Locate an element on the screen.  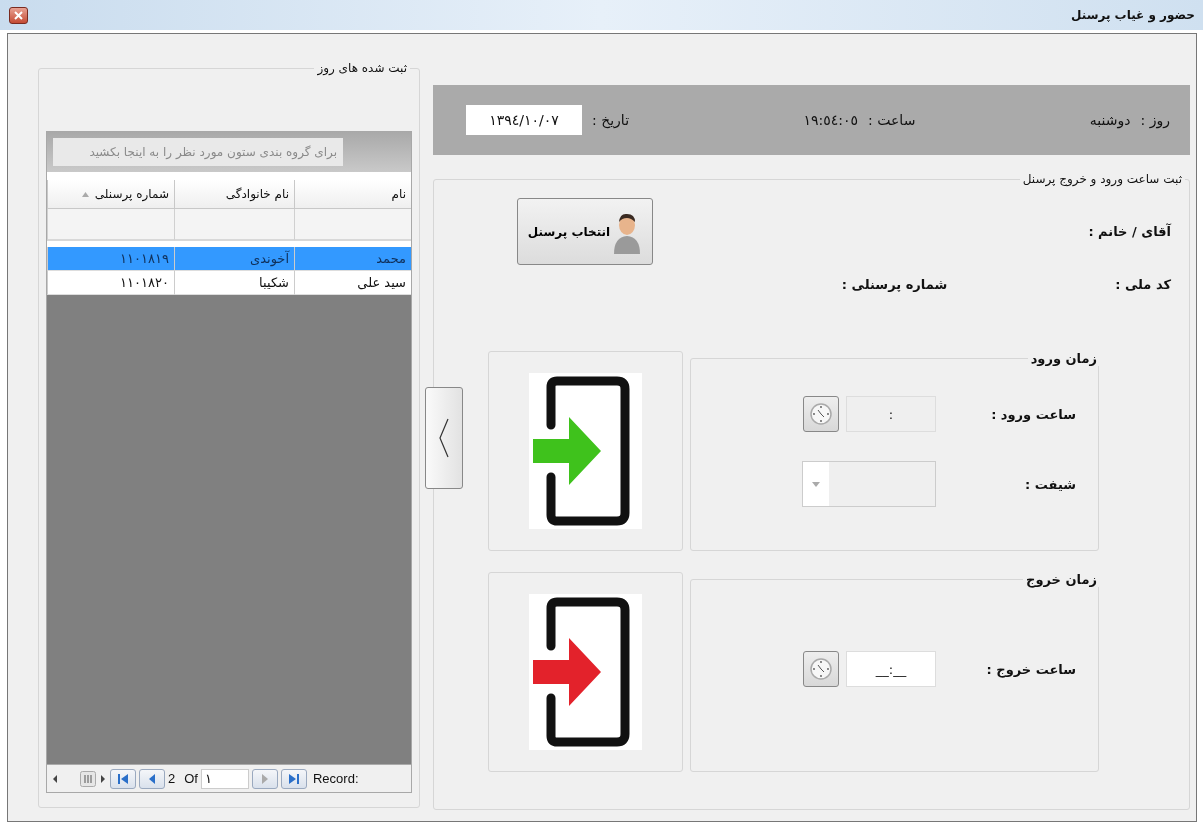
chevron-left-icon is located at coordinates (444, 438).